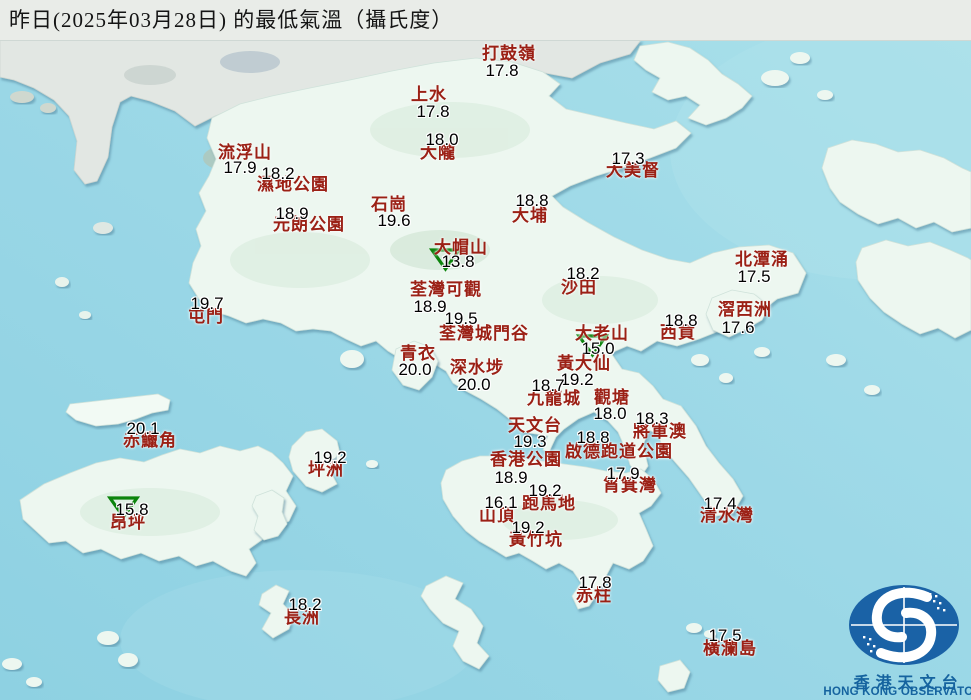 The width and height of the screenshot is (971, 700). Describe the element at coordinates (526, 459) in the screenshot. I see `station-name-label: 香港公園` at that location.